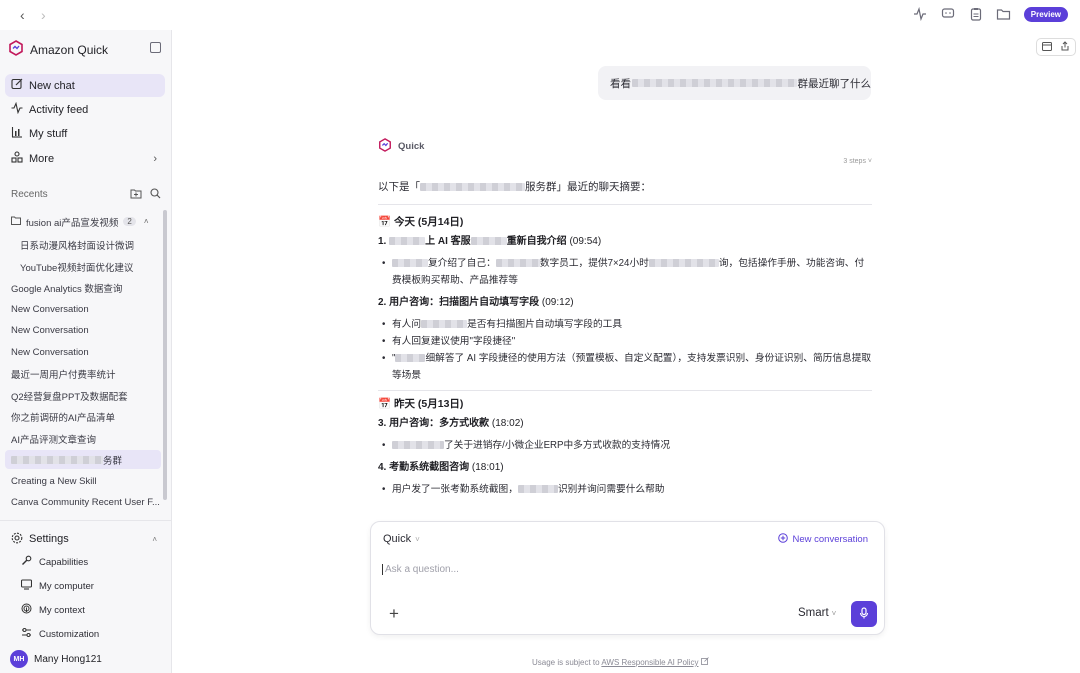 Image resolution: width=1080 pixels, height=673 pixels. I want to click on chevron-right-icon: ›, so click(155, 158).